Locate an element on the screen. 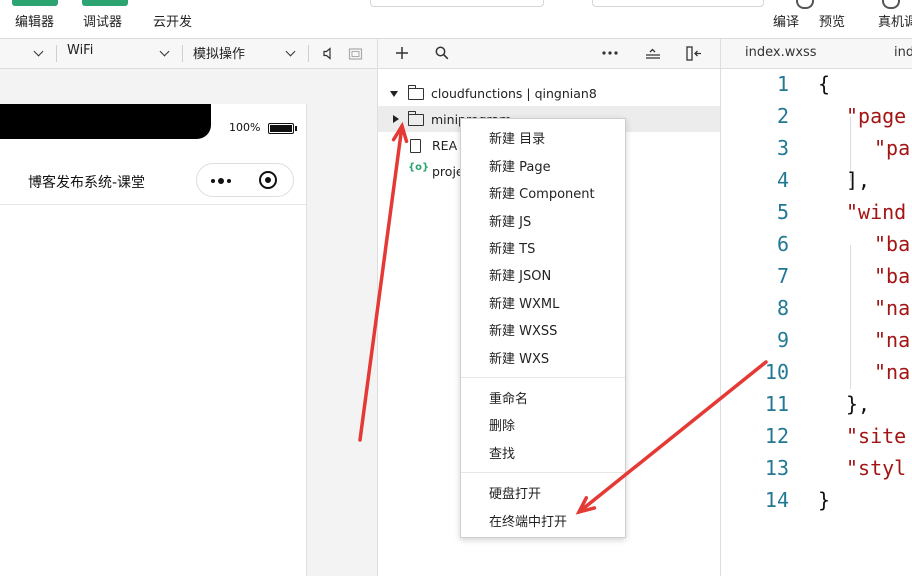  line-number: 2 is located at coordinates (782, 116).